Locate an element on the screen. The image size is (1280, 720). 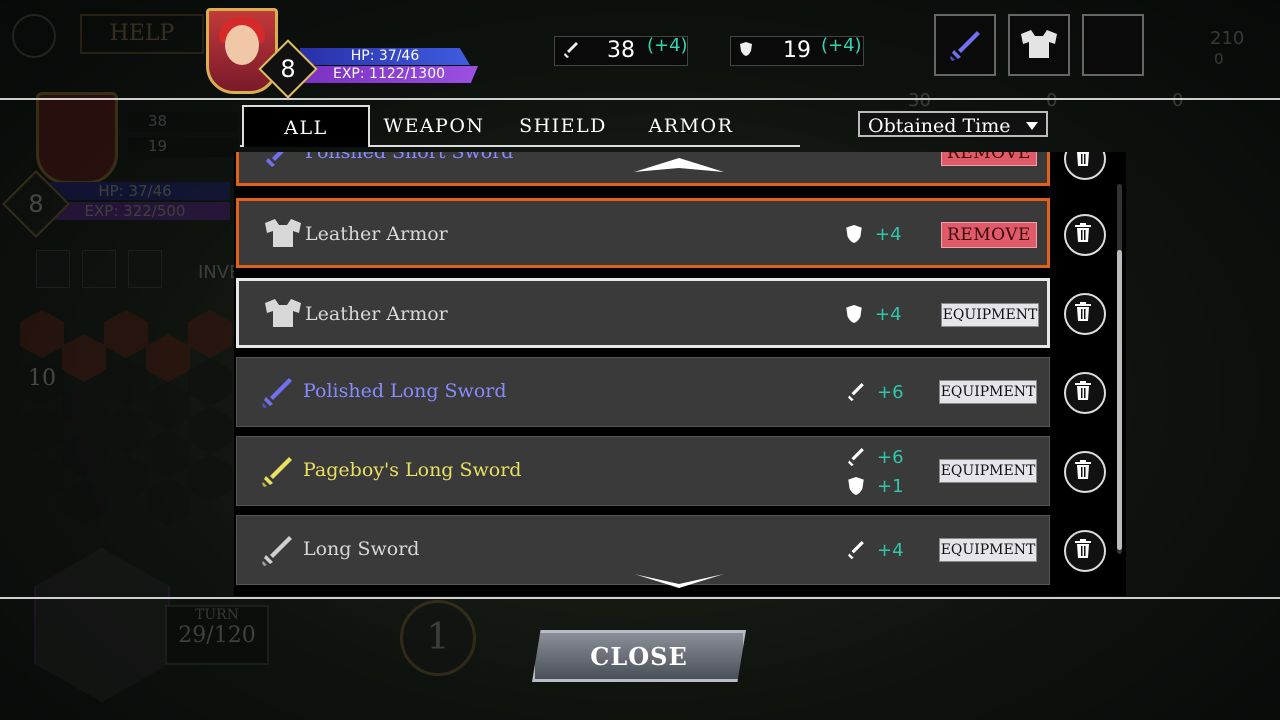
item-stat: +1 is located at coordinates (876, 486).